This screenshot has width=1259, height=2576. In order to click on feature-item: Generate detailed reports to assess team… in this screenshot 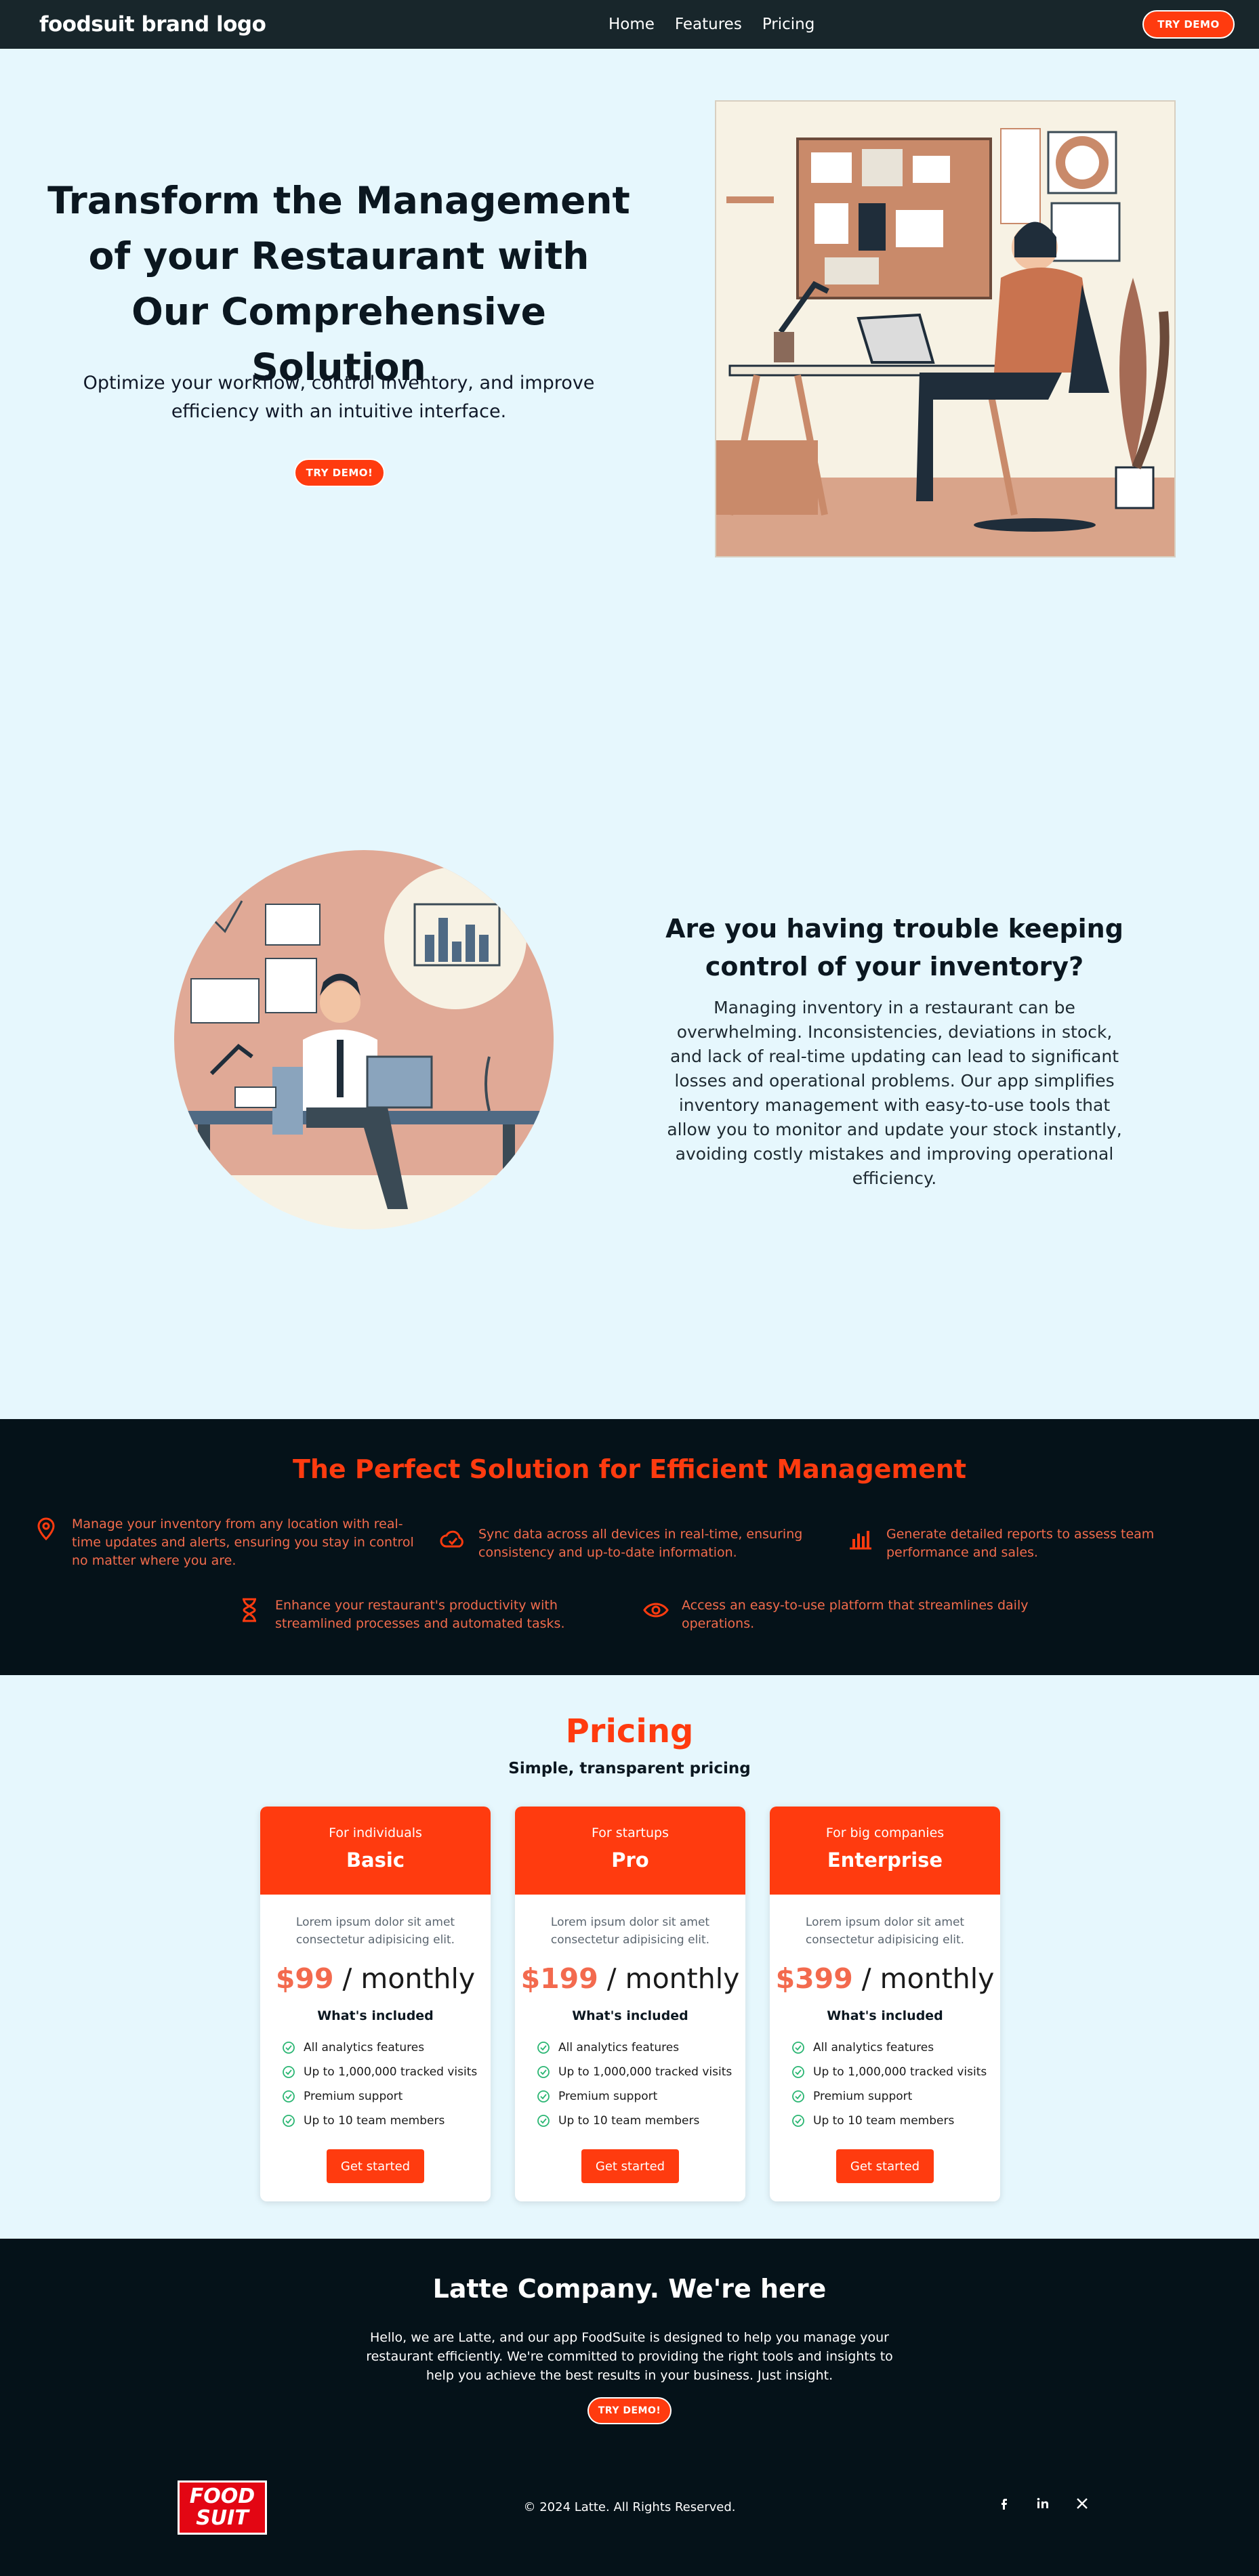, I will do `click(1043, 1543)`.